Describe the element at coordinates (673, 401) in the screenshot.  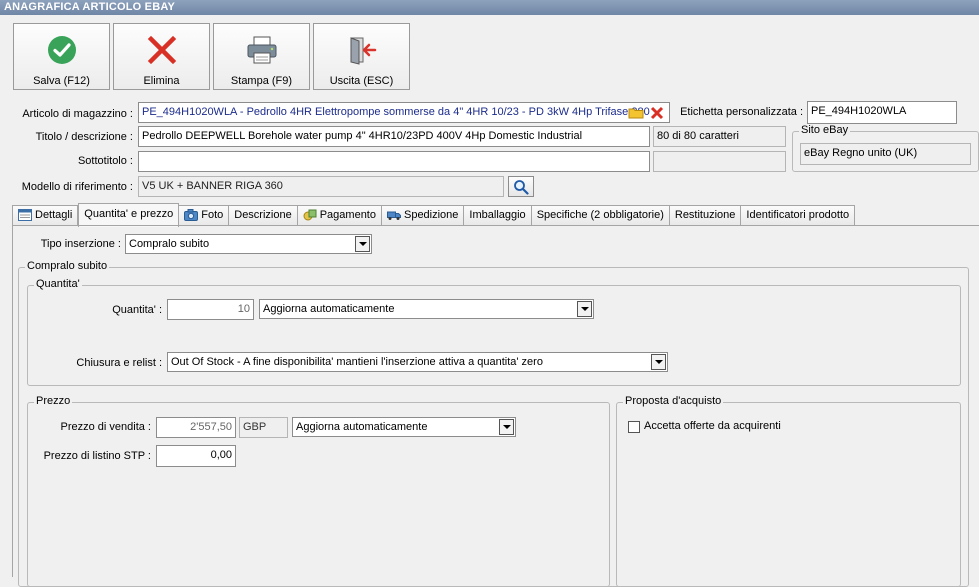
I see `offer-group-title: Proposta d'acquisto` at that location.